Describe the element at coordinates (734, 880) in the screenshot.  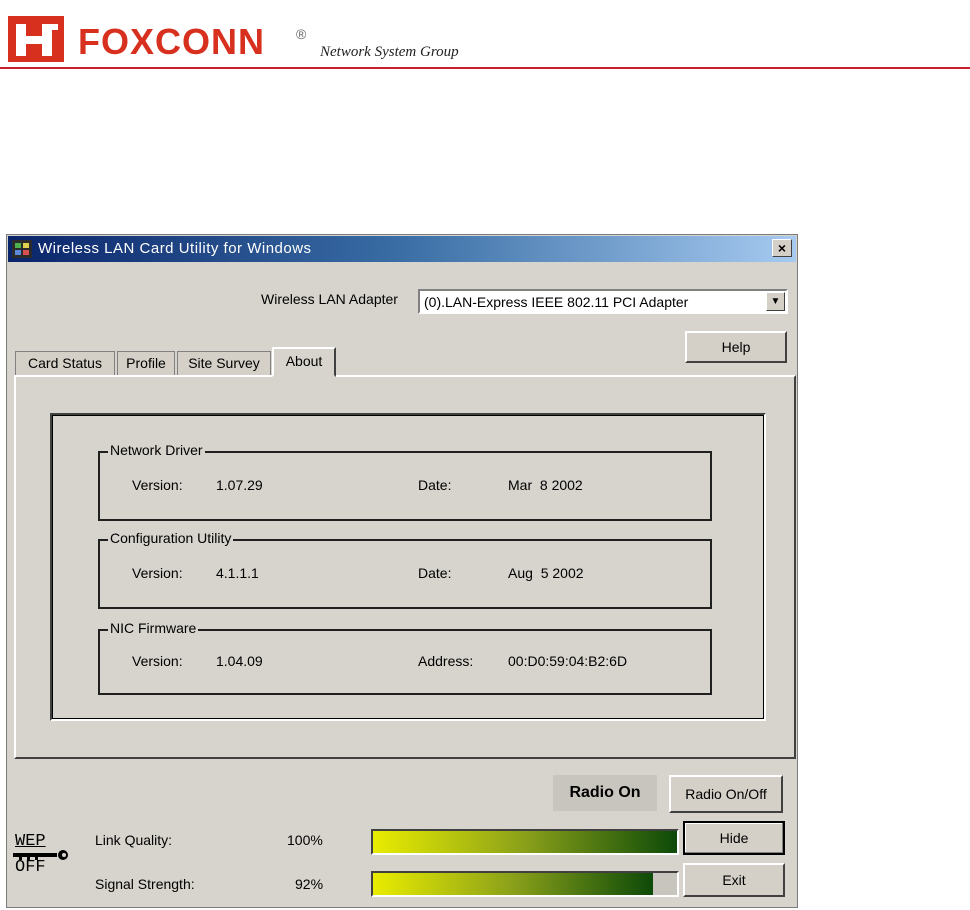
I see `exit-button: Exit` at that location.